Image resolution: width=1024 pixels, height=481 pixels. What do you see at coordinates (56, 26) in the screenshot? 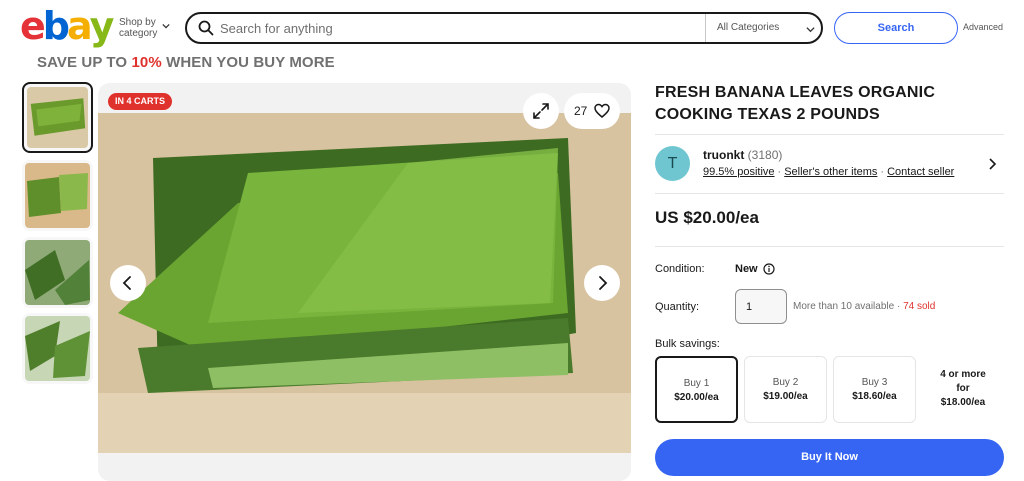
I see `logo-letter-b: b` at bounding box center [56, 26].